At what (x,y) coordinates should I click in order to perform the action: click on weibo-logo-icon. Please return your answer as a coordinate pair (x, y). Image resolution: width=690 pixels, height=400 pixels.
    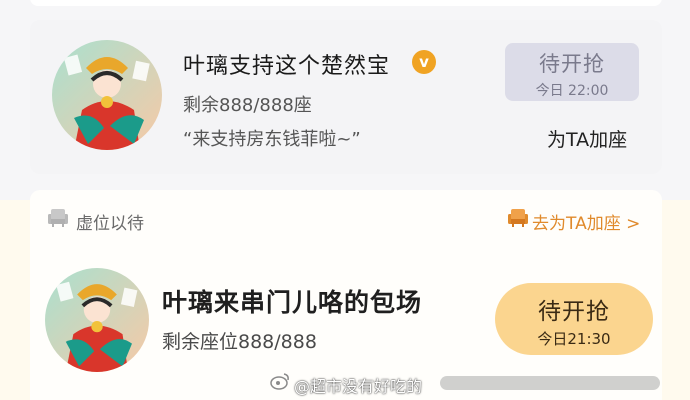
    Looking at the image, I should click on (279, 381).